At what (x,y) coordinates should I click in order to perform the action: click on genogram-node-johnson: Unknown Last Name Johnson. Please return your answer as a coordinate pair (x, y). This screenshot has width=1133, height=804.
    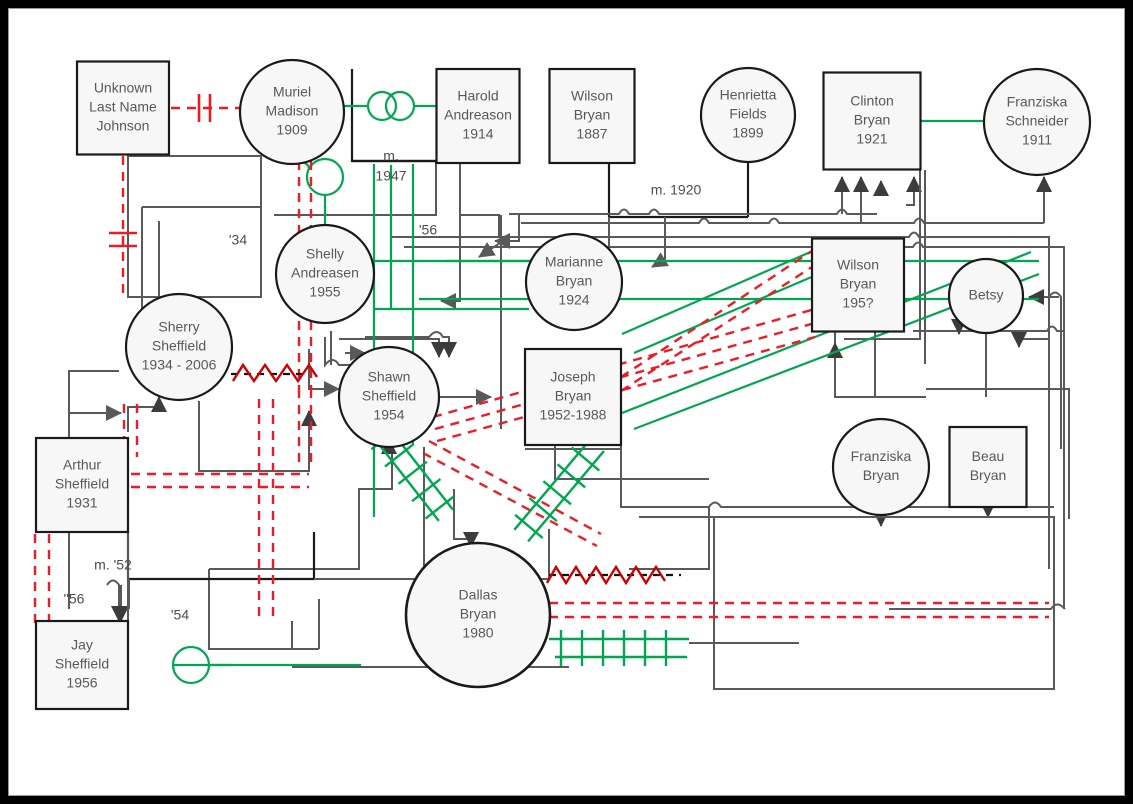
    Looking at the image, I should click on (123, 108).